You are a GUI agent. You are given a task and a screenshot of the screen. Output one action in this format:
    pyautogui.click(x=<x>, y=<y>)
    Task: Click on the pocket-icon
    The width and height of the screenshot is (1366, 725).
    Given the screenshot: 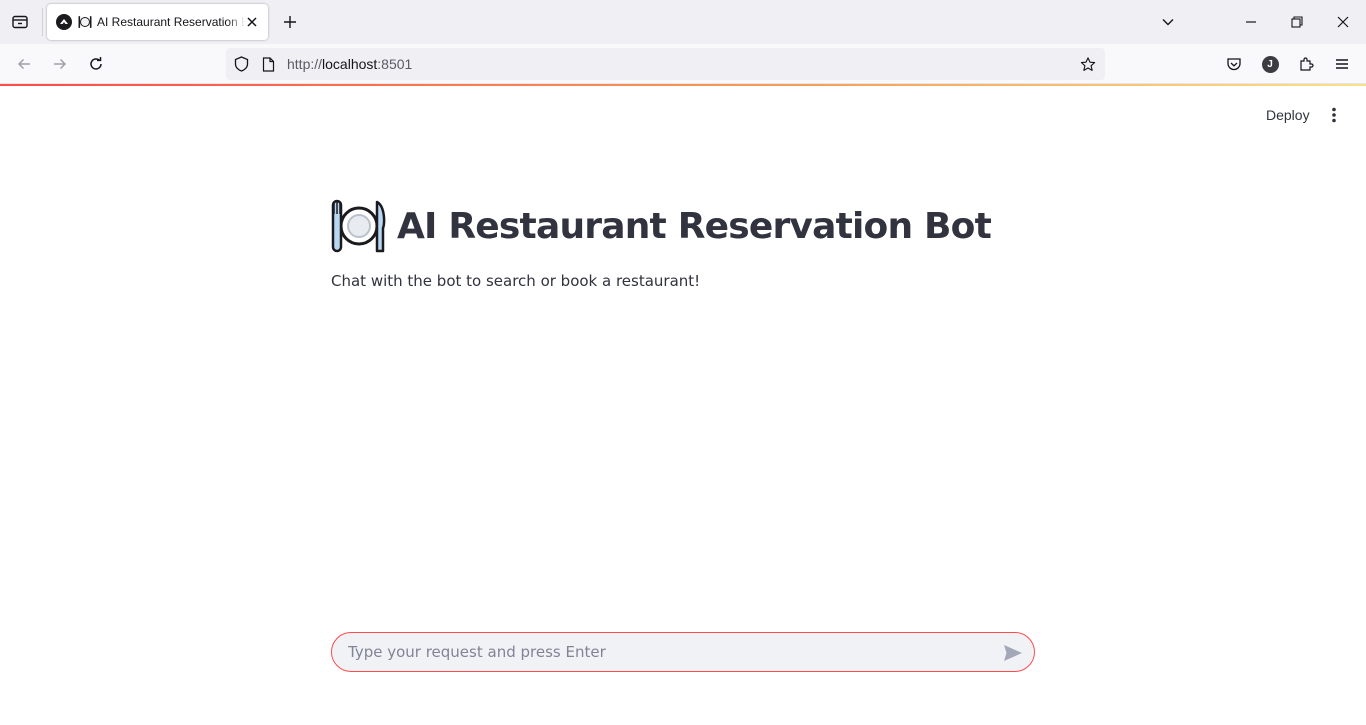 What is the action you would take?
    pyautogui.click(x=1234, y=64)
    